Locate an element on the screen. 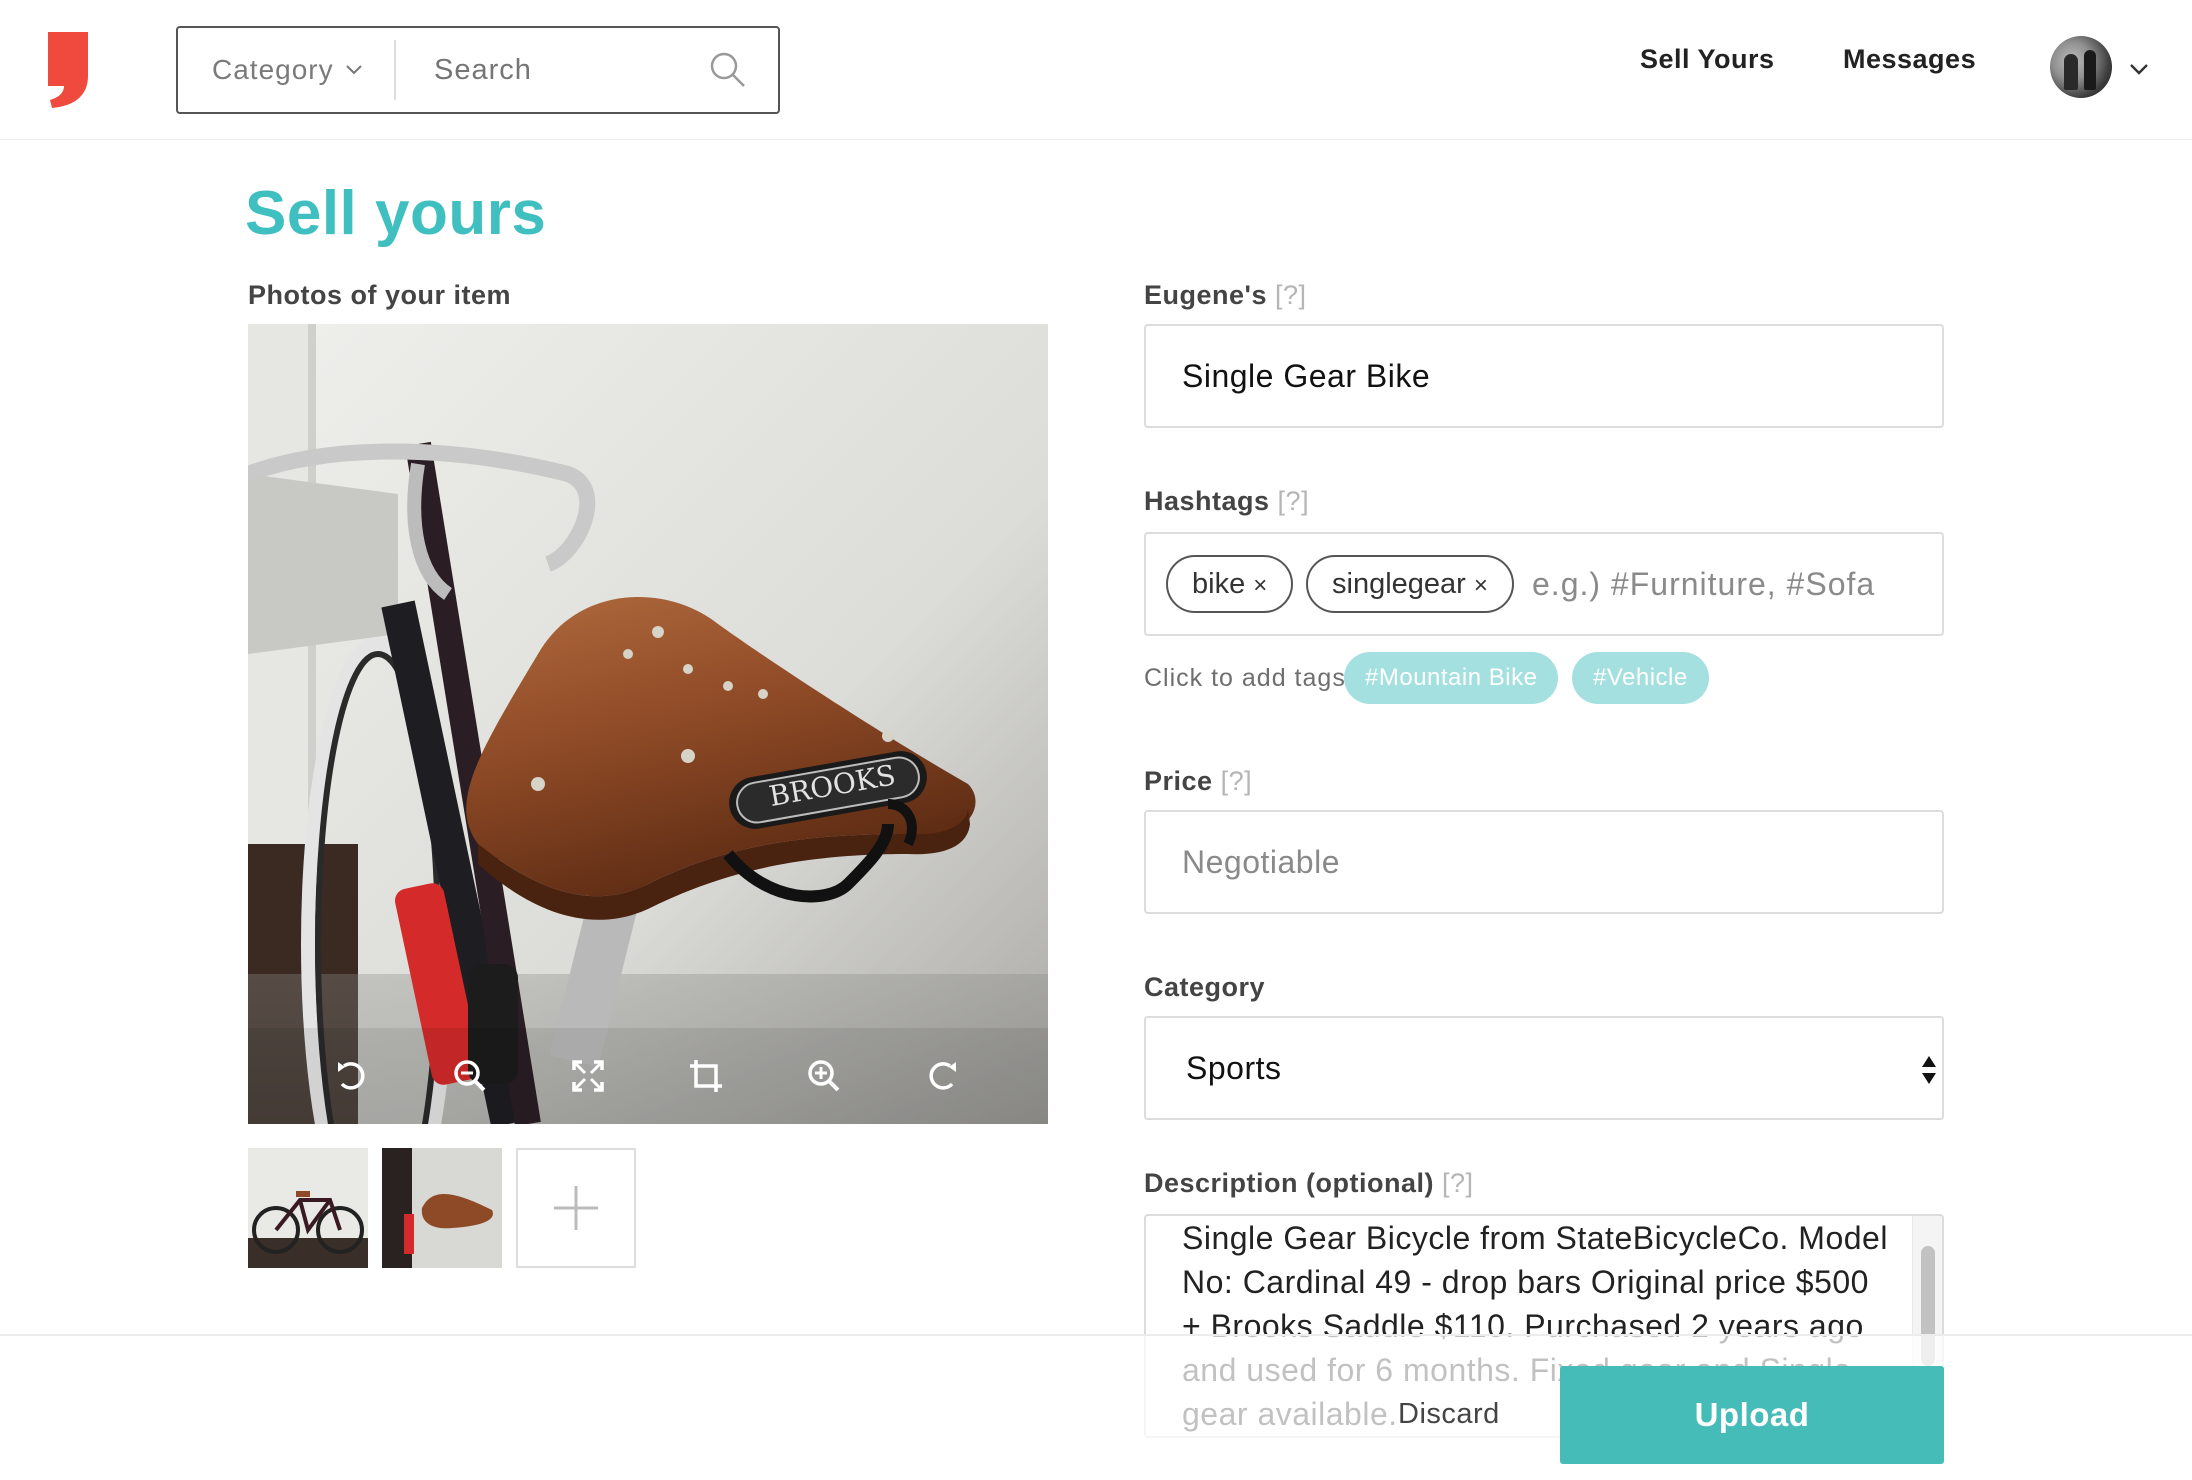 The image size is (2192, 1480). price-label-text: Price is located at coordinates (1178, 781).